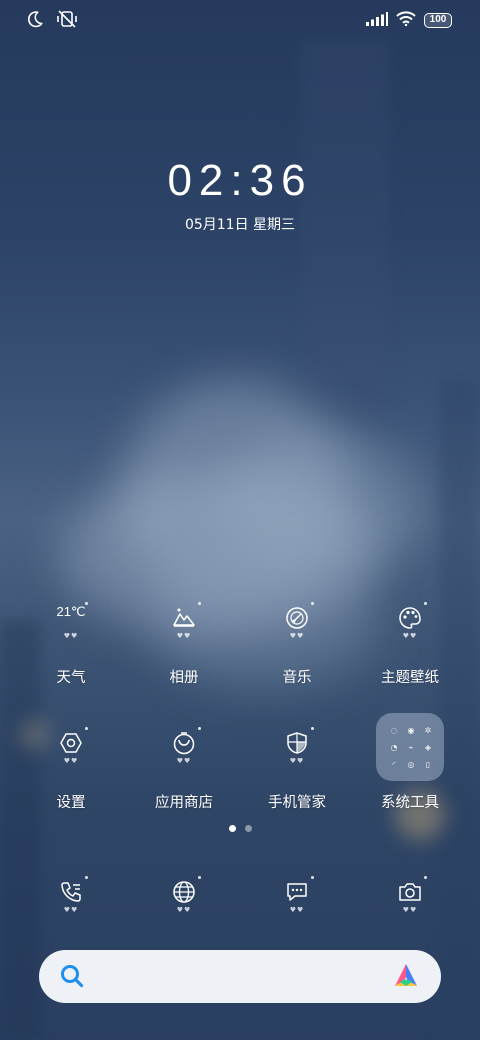  What do you see at coordinates (232, 828) in the screenshot?
I see `page-dot-active` at bounding box center [232, 828].